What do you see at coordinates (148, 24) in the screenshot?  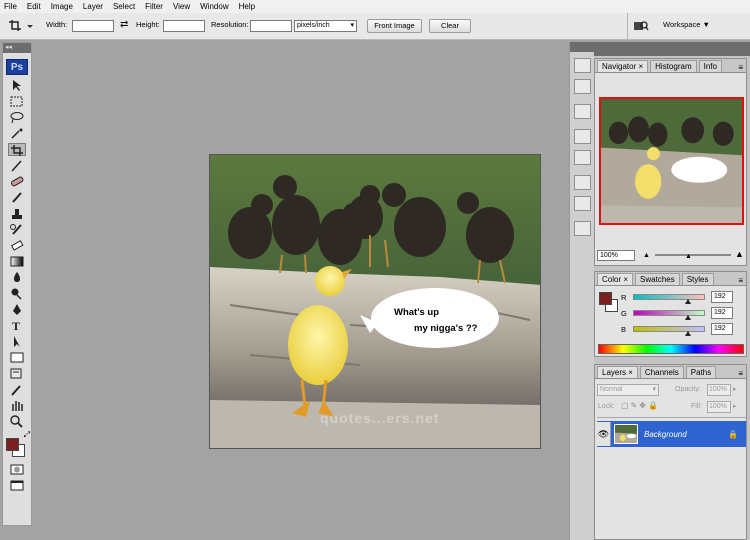 I see `height-label: Height:` at bounding box center [148, 24].